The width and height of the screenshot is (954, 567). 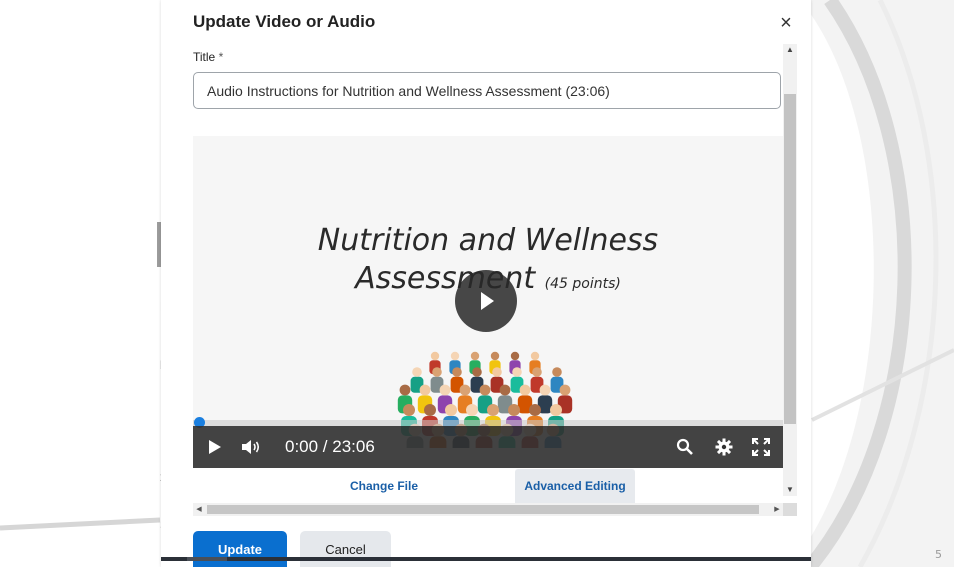 I want to click on settings-gear-icon, so click(x=724, y=447).